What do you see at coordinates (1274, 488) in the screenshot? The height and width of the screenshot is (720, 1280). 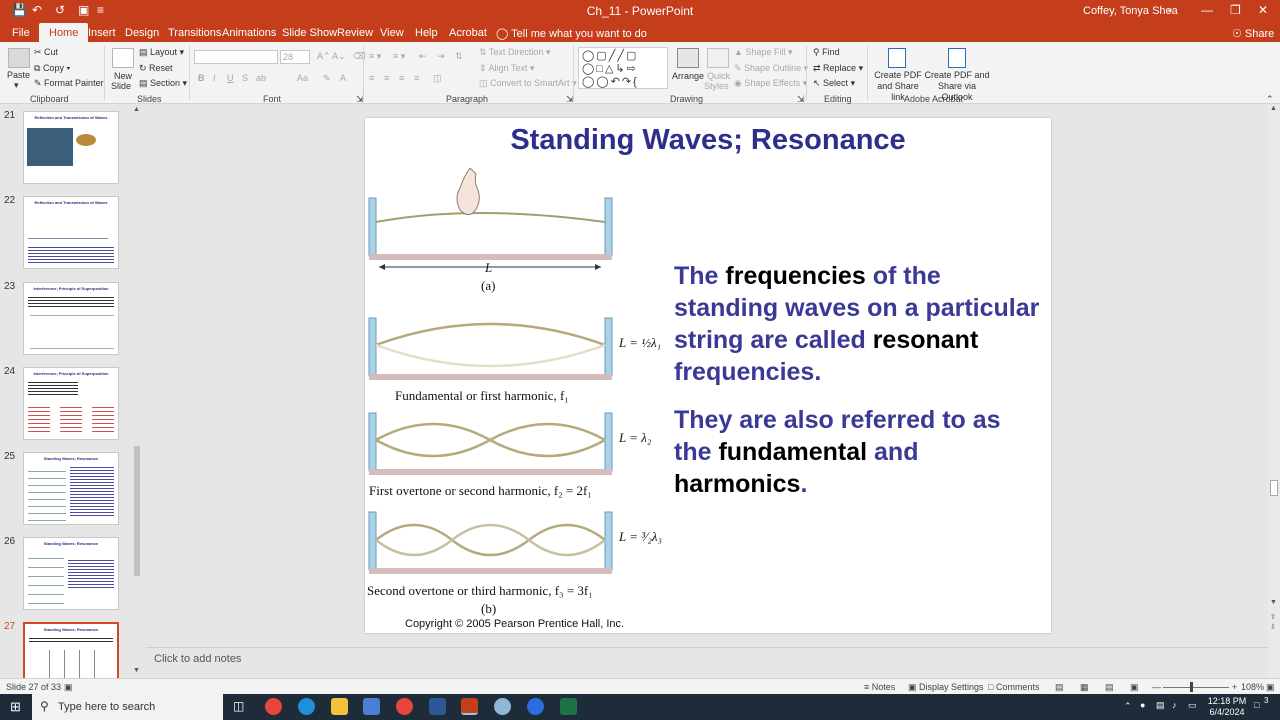 I see `slide-scroll-thumb` at bounding box center [1274, 488].